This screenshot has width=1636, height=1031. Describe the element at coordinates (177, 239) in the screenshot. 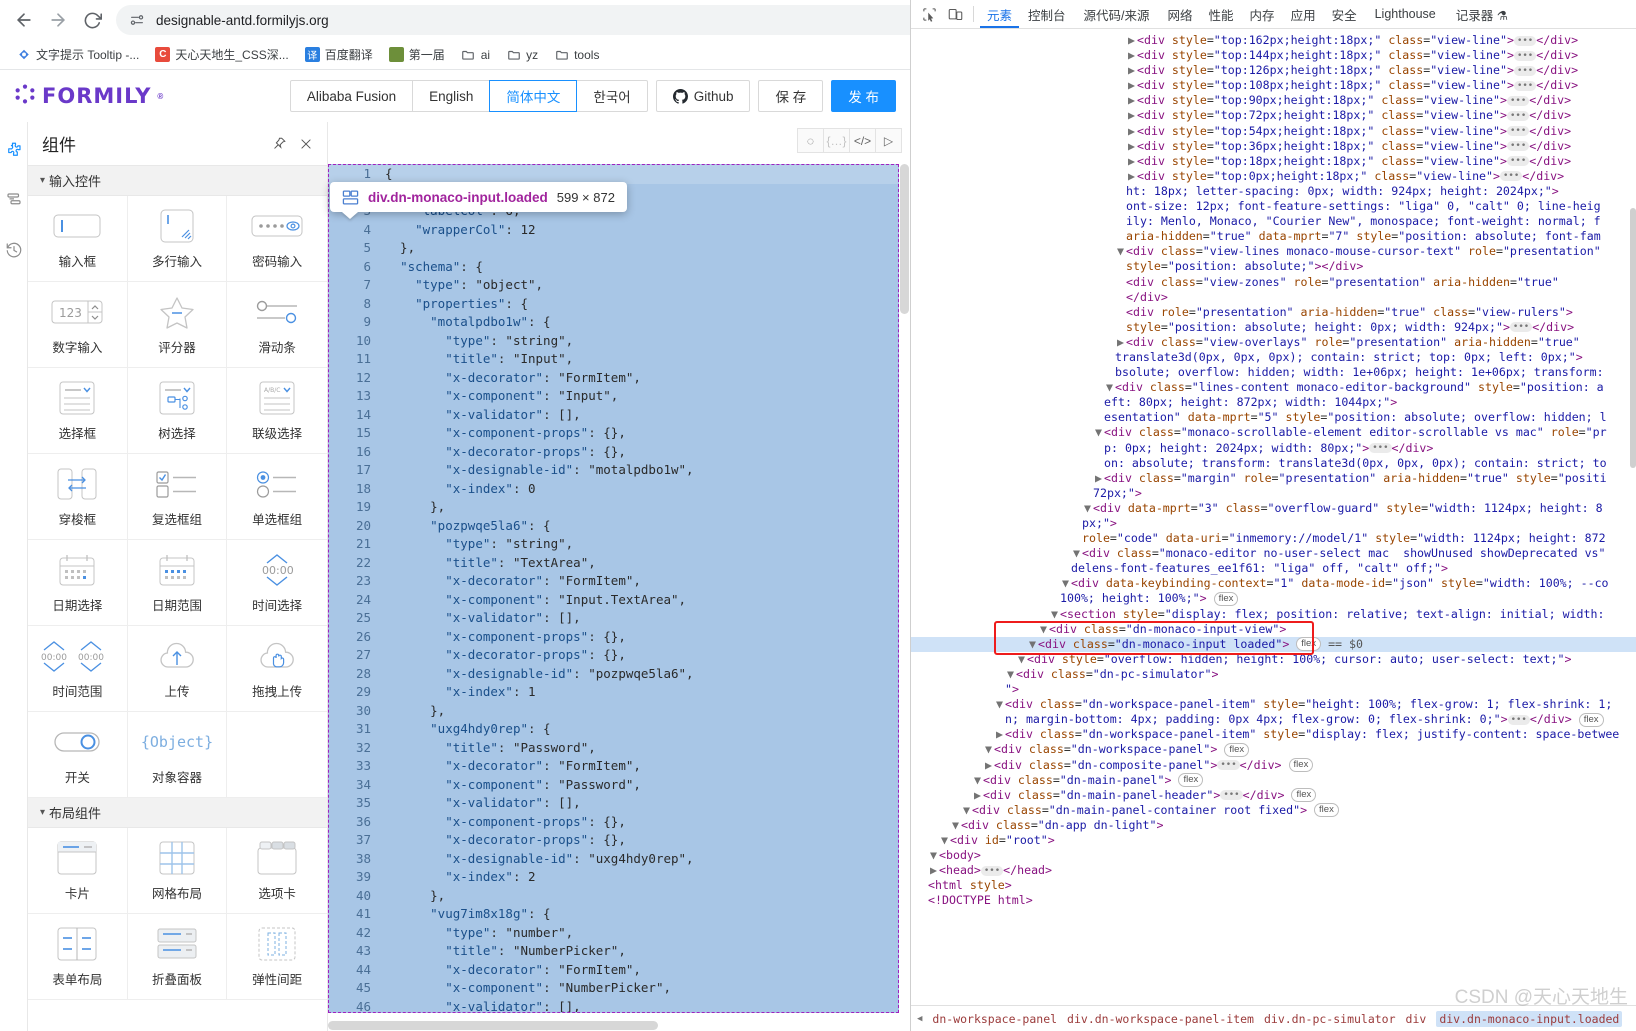

I see `component-item-textarea: 多行输入` at that location.